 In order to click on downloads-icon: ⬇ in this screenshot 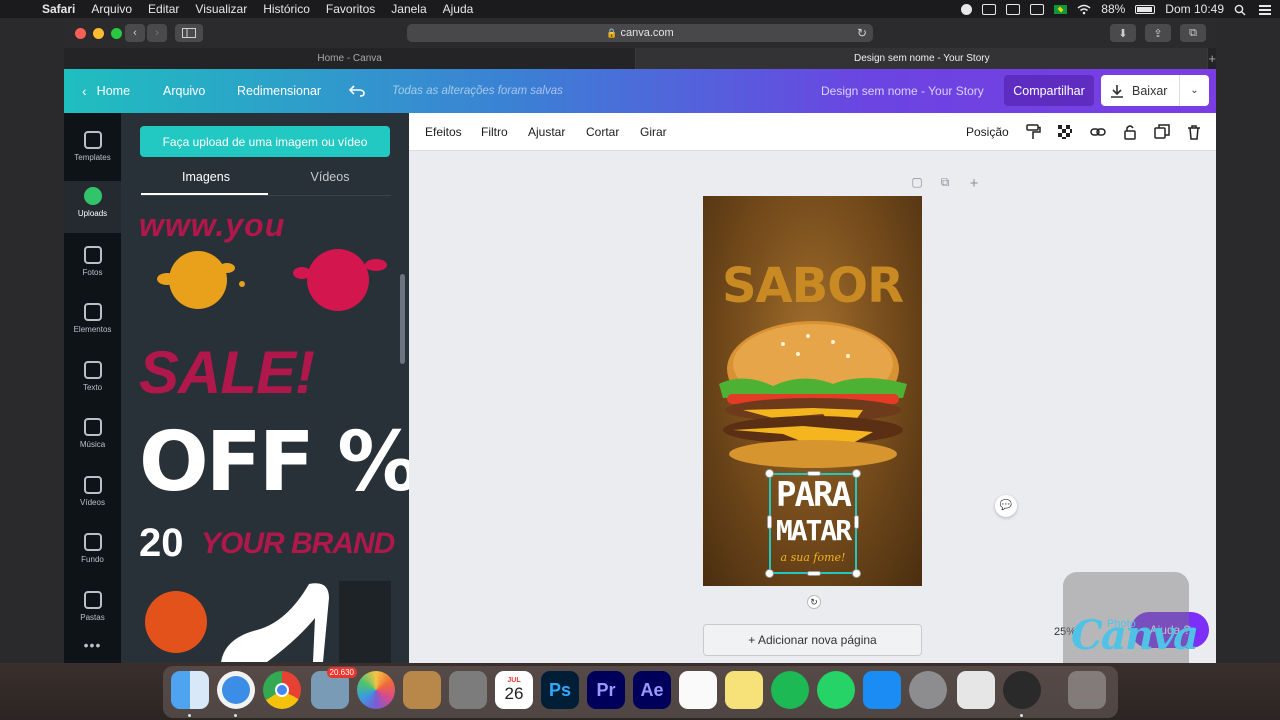, I will do `click(1123, 33)`.